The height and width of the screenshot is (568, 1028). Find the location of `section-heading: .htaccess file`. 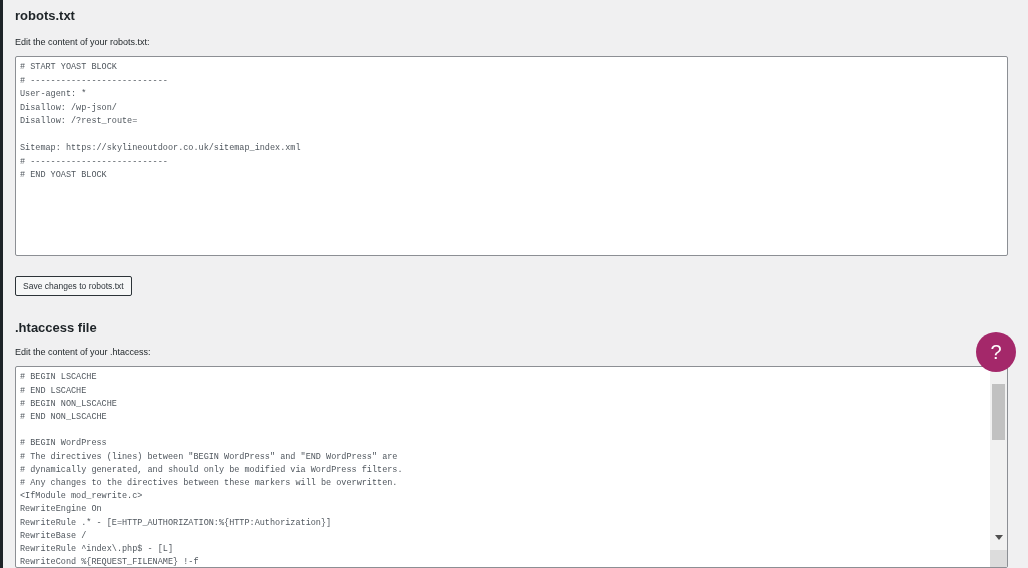

section-heading: .htaccess file is located at coordinates (56, 328).